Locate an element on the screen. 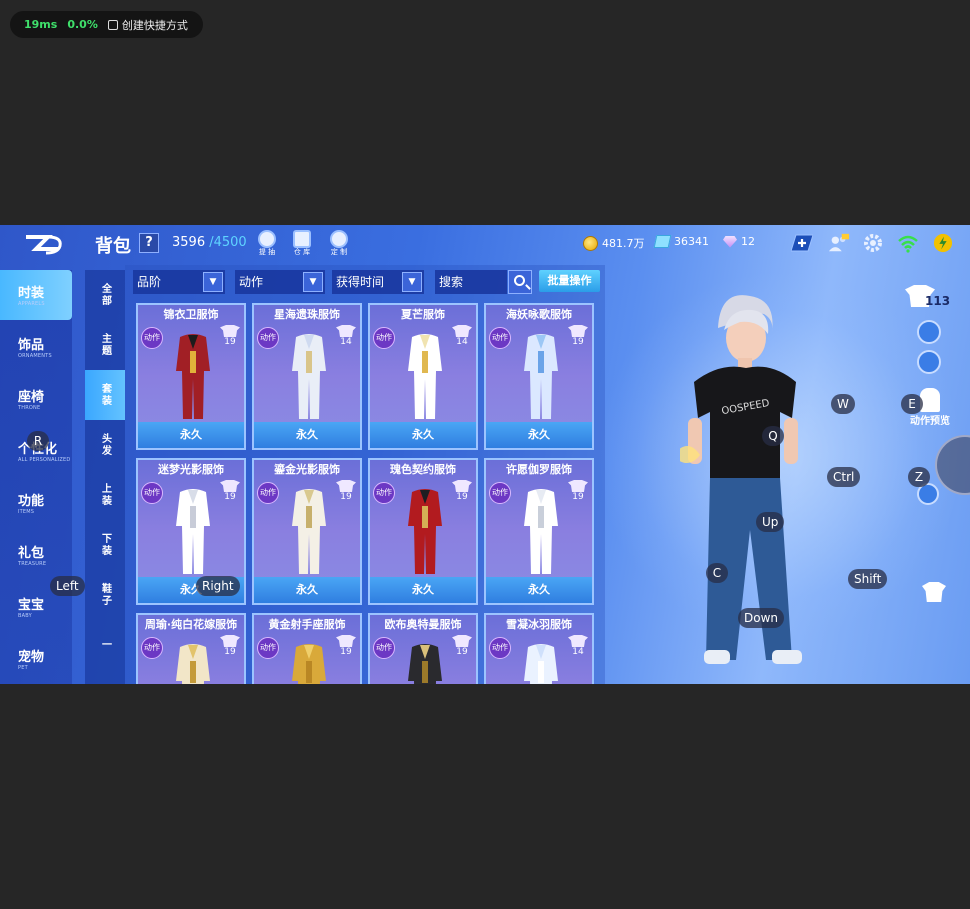  action-filter: 动作 ▼ is located at coordinates (280, 282).